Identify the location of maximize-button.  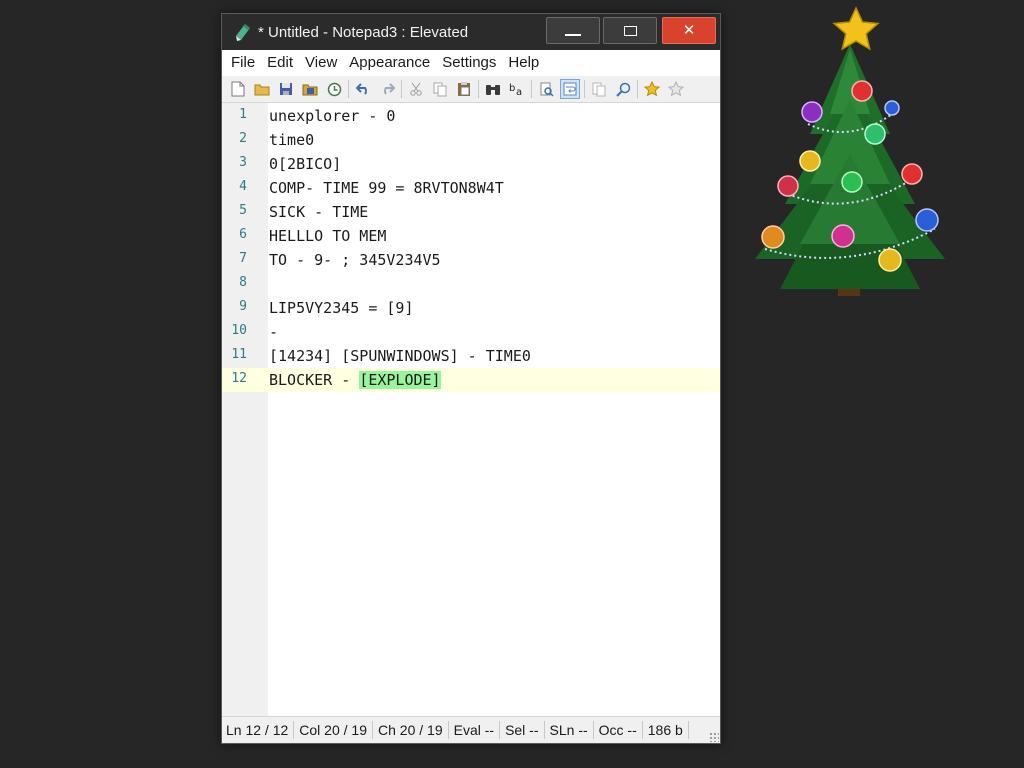
(630, 30).